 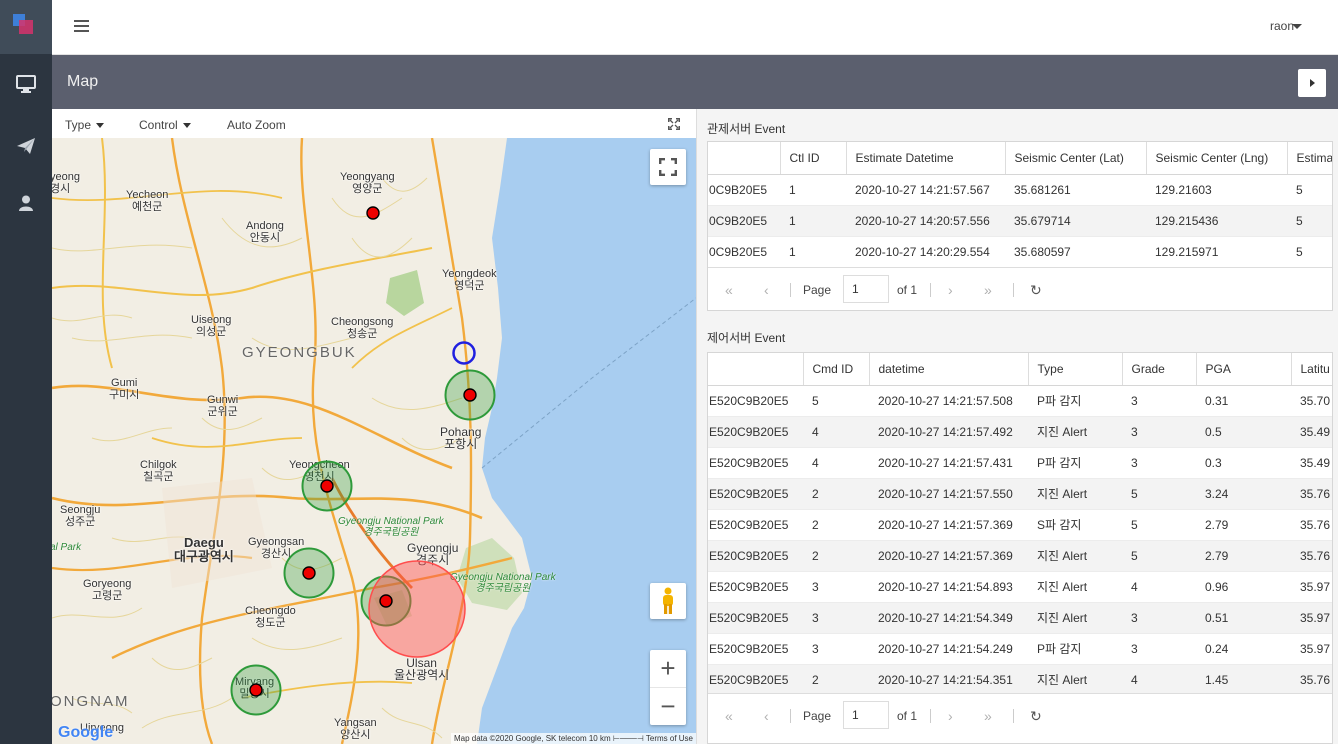 I want to click on table-cell: 2020-10-27 14:21:54.893, so click(x=948, y=587).